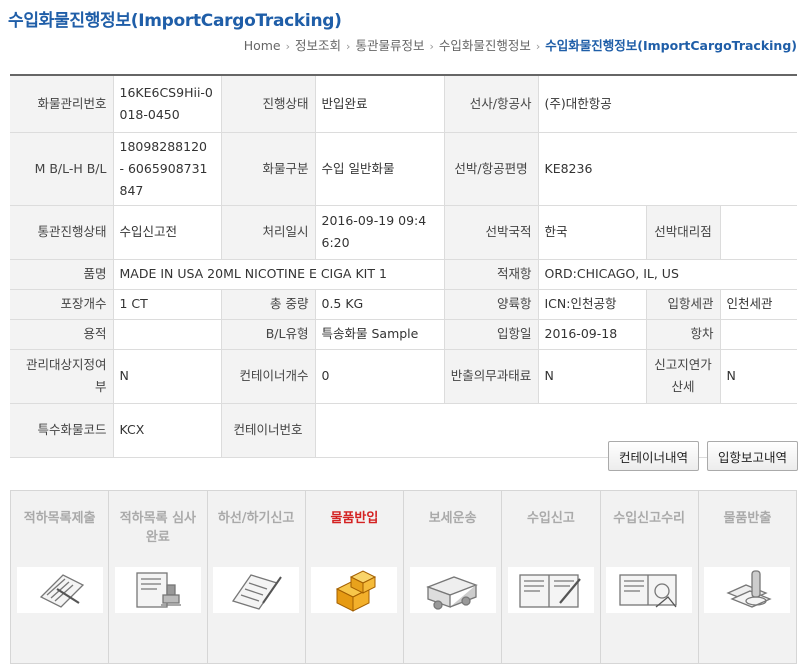 The height and width of the screenshot is (664, 807). What do you see at coordinates (491, 334) in the screenshot?
I see `entry-date-label: 입항일` at bounding box center [491, 334].